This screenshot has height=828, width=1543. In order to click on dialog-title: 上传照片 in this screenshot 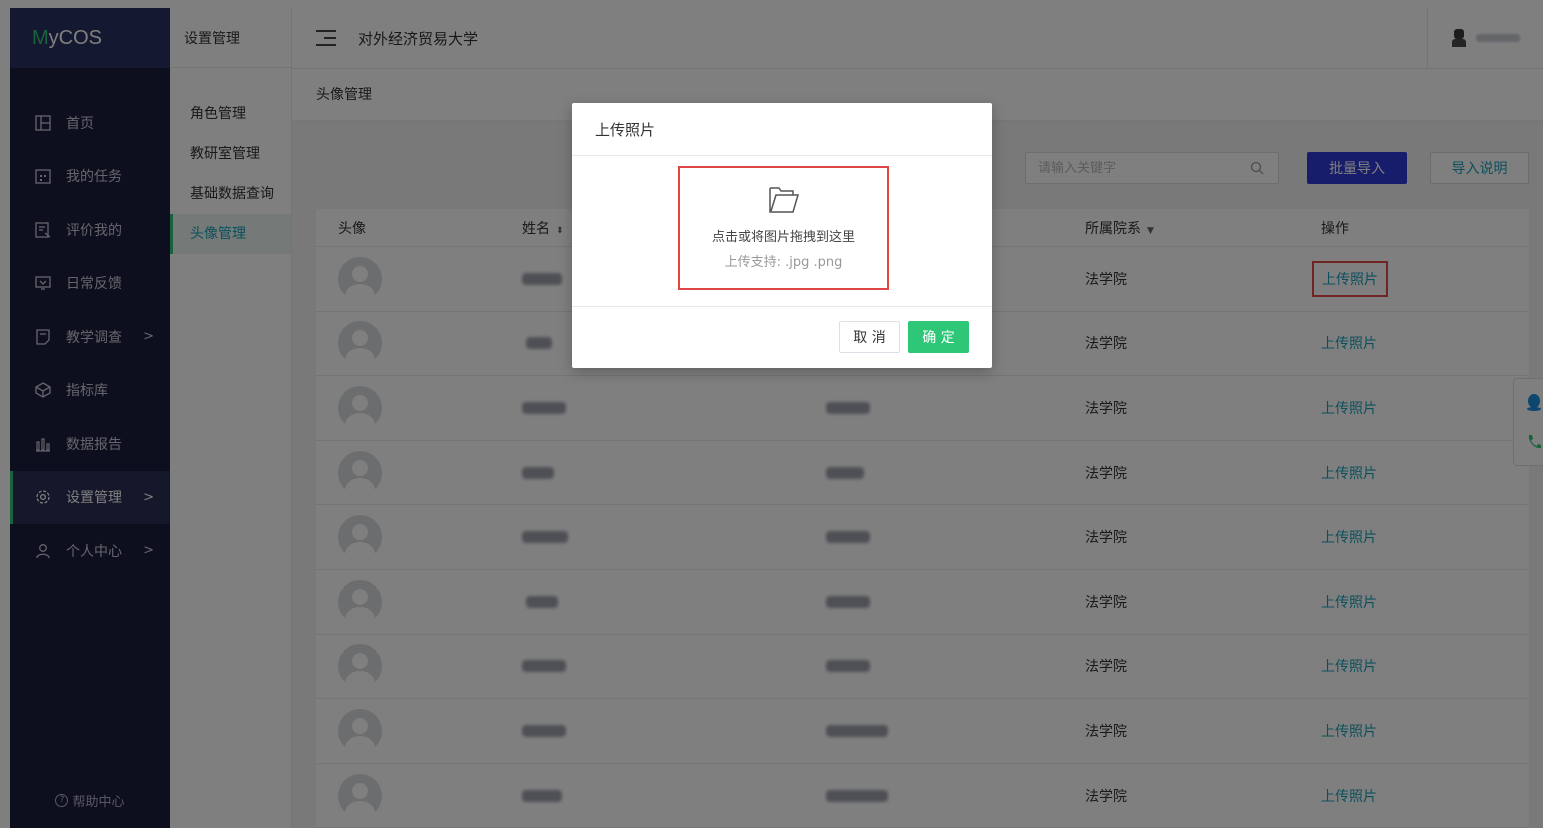, I will do `click(782, 129)`.